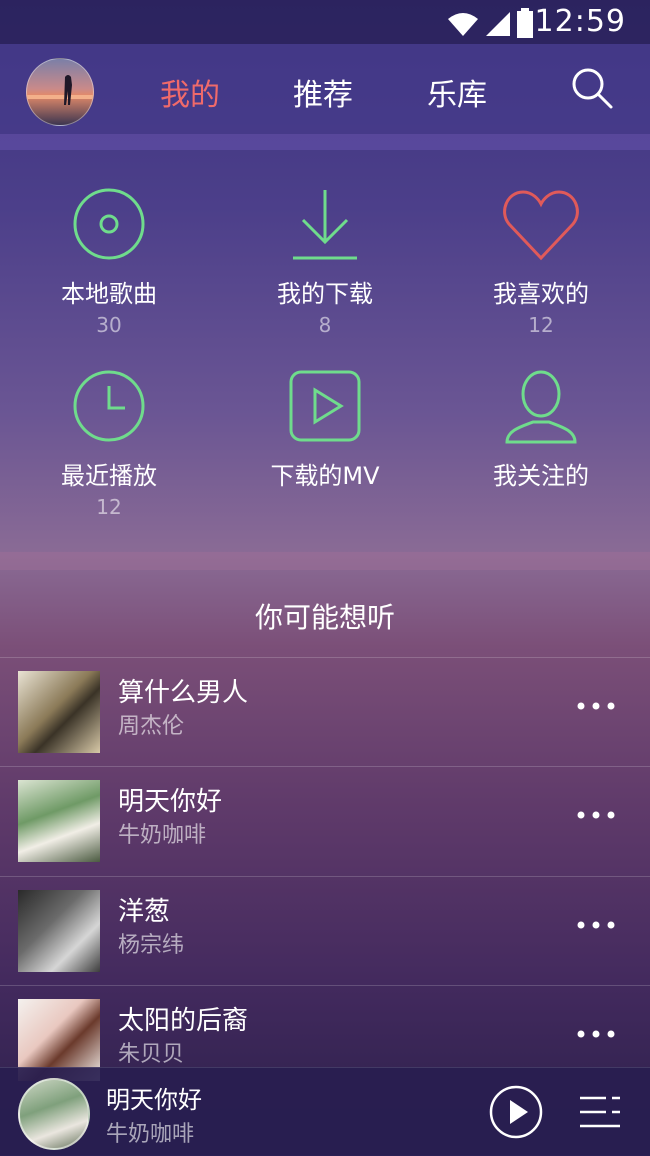 Image resolution: width=650 pixels, height=1156 pixels. I want to click on playlist-icon, so click(600, 1112).